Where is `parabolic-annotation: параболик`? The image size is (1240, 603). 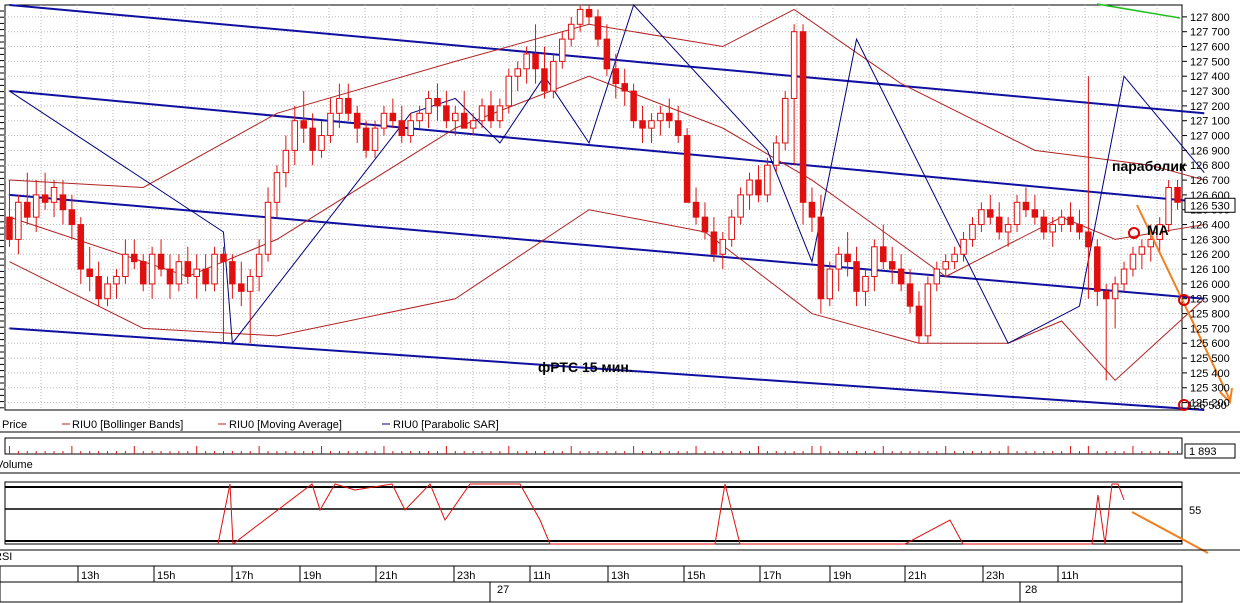 parabolic-annotation: параболик is located at coordinates (1149, 166).